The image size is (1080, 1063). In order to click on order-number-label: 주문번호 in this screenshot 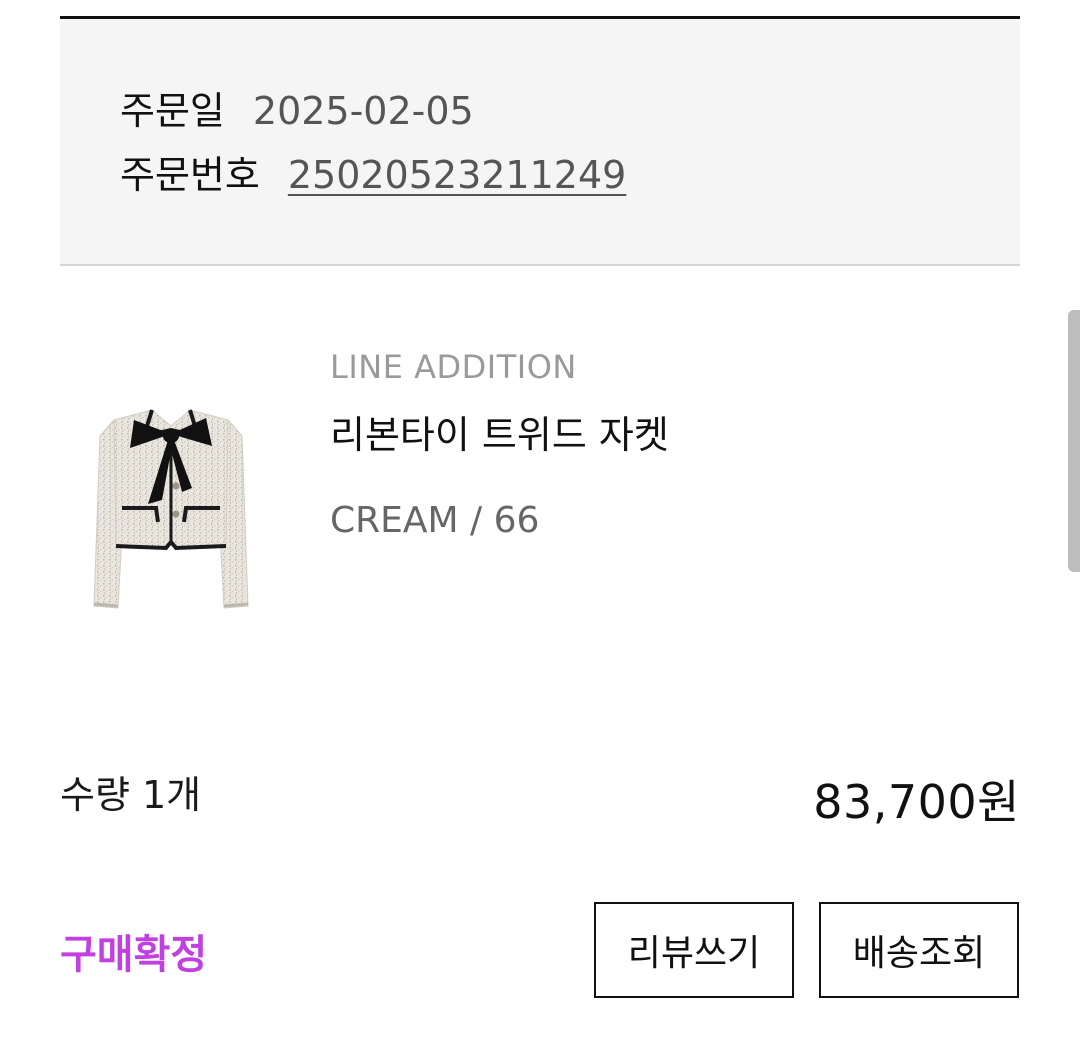, I will do `click(190, 175)`.